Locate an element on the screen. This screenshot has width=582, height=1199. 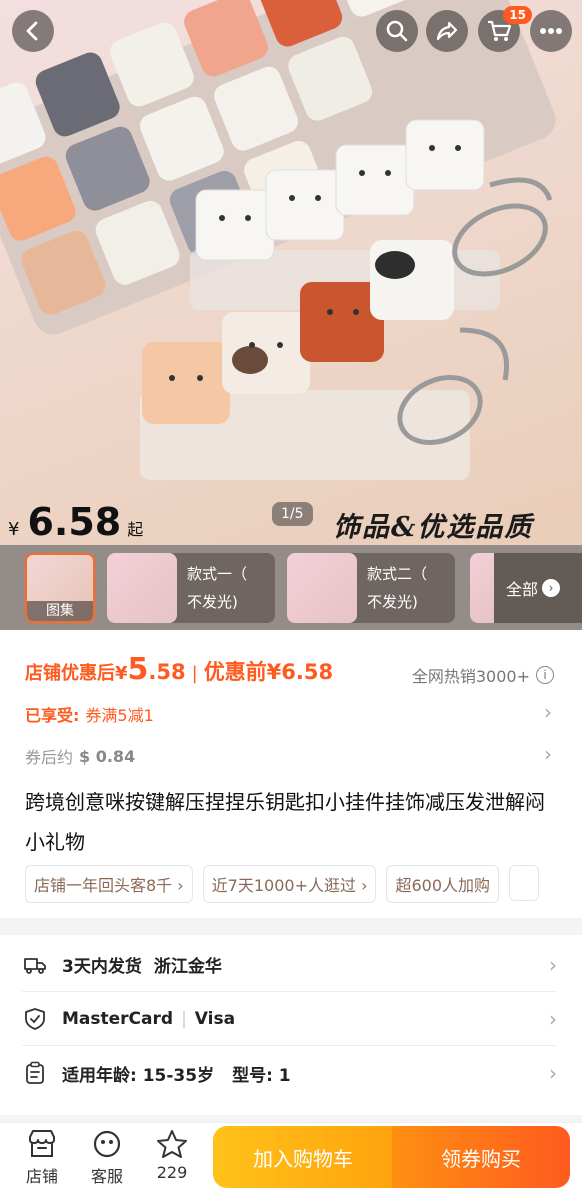
option-1-line2: 不发光) is located at coordinates (212, 601).